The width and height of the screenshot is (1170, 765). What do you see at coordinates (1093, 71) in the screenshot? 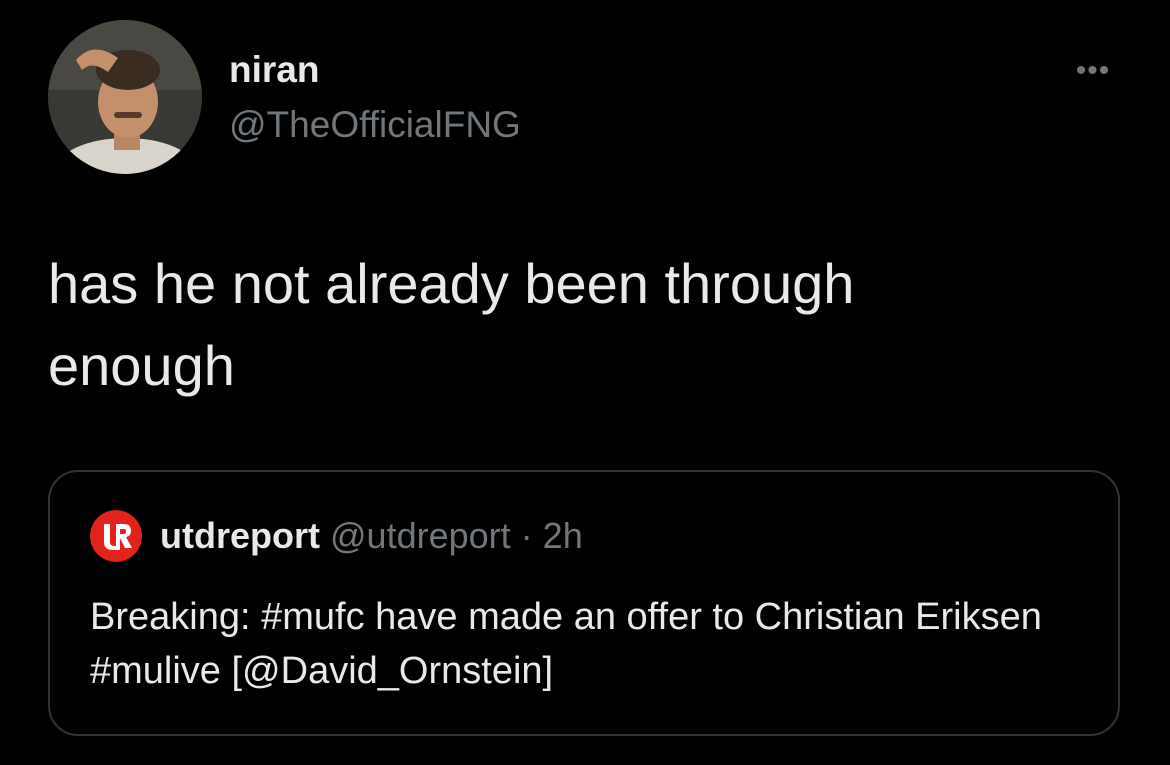
I see `more-options-icon: •••` at bounding box center [1093, 71].